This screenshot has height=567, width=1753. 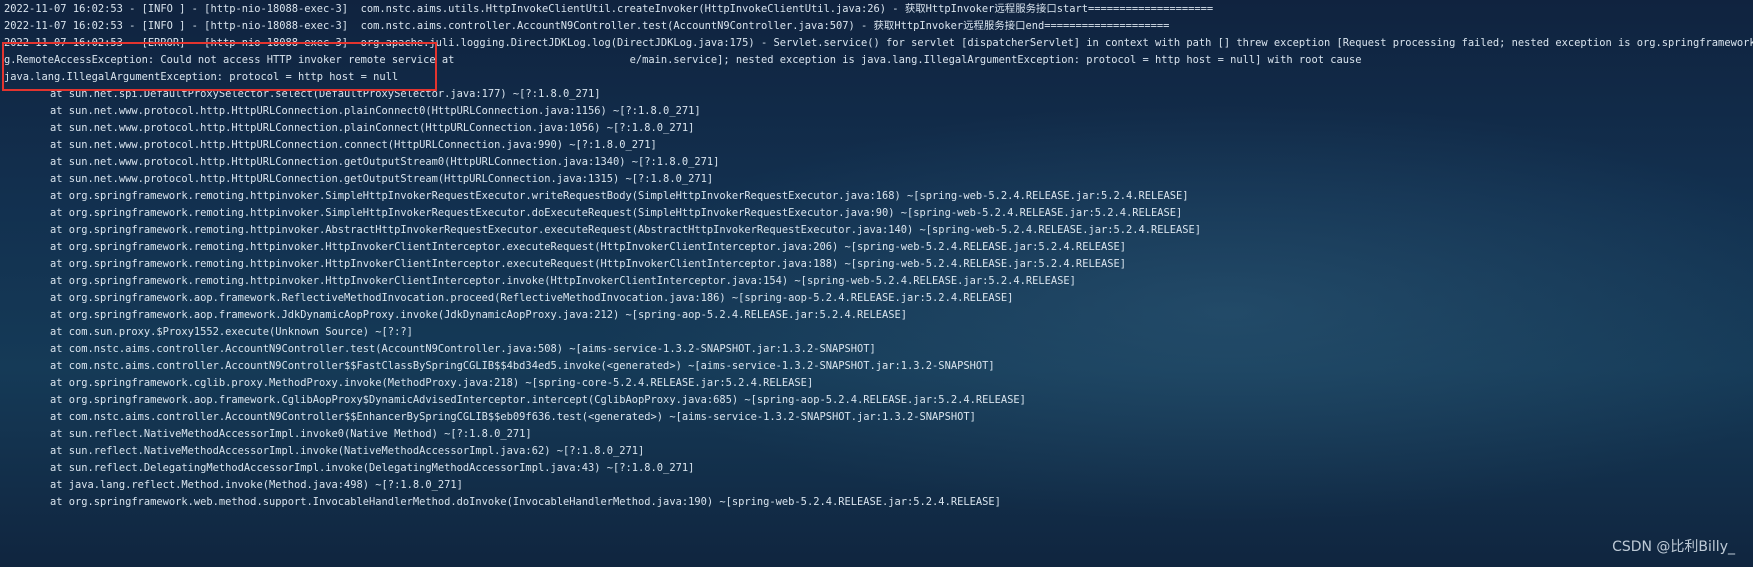 What do you see at coordinates (1673, 547) in the screenshot?
I see `csdn-watermark: CSDN @比利Billy_` at bounding box center [1673, 547].